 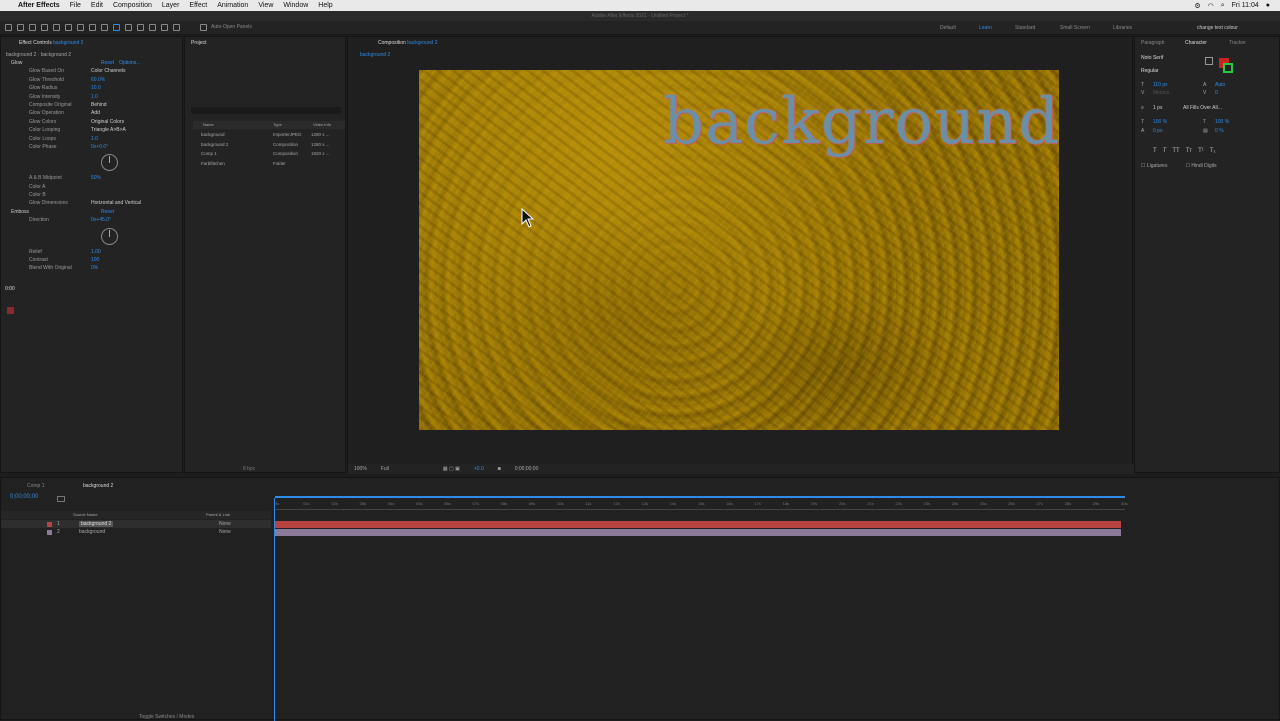 I want to click on small-caps-button: Tт, so click(x=1189, y=151).